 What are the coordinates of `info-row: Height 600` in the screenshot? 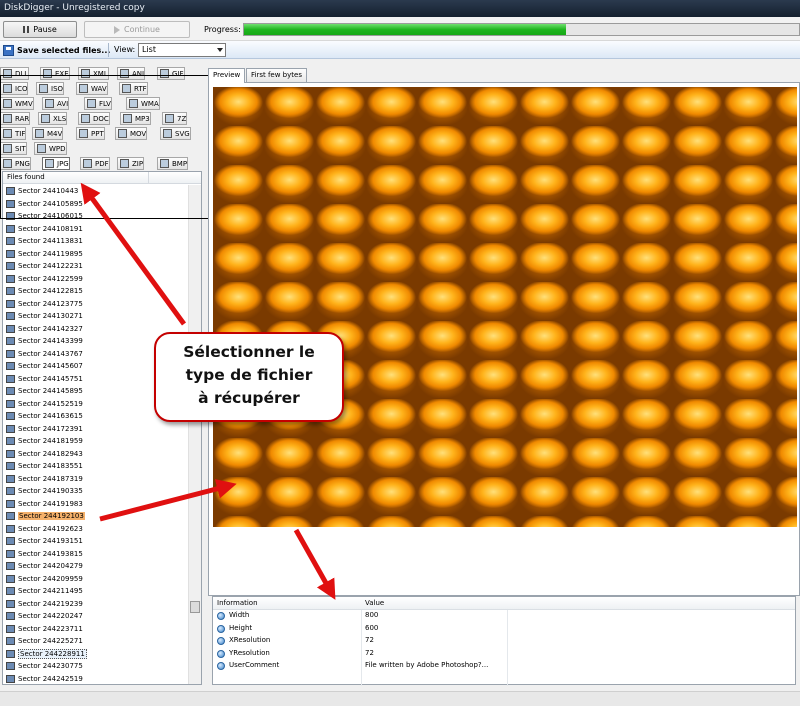 It's located at (504, 629).